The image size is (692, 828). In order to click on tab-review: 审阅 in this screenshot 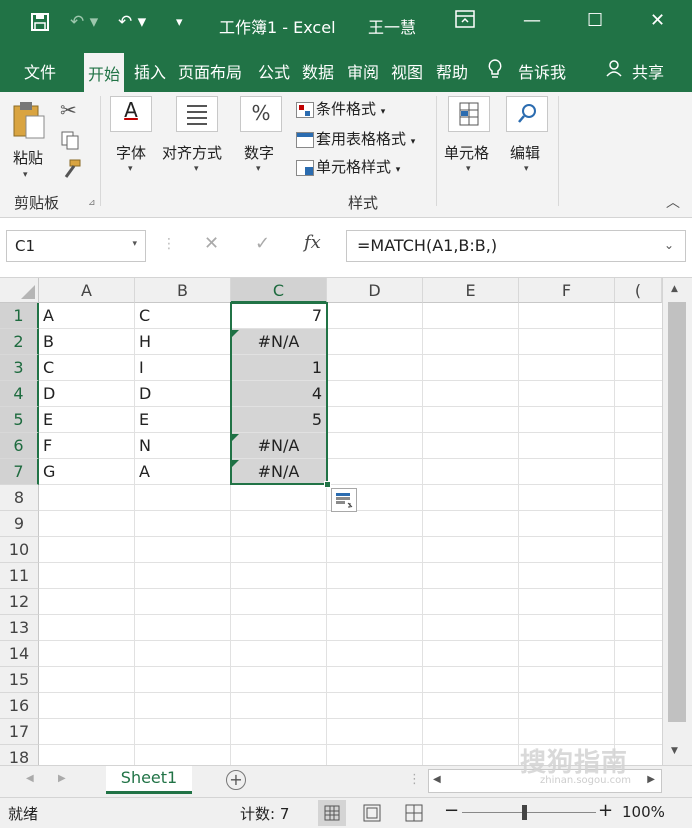, I will do `click(363, 71)`.